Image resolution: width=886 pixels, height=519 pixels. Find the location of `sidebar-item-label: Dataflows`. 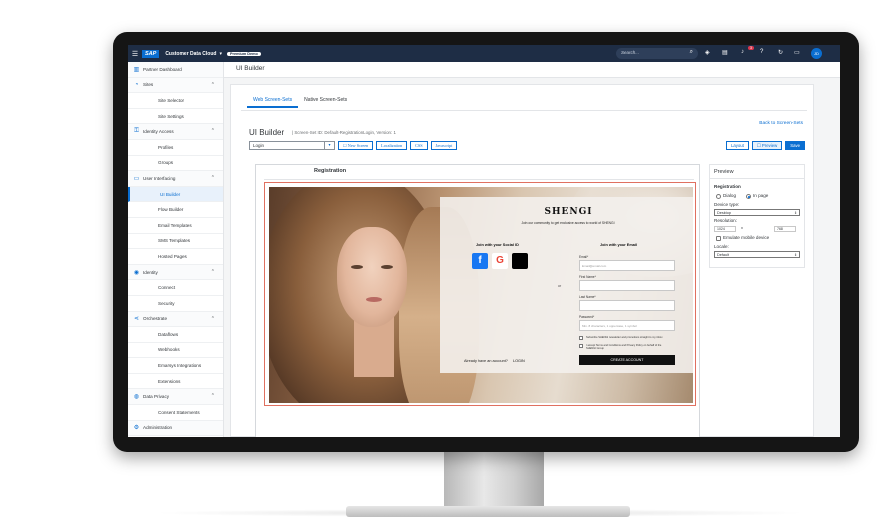

sidebar-item-label: Dataflows is located at coordinates (168, 334).